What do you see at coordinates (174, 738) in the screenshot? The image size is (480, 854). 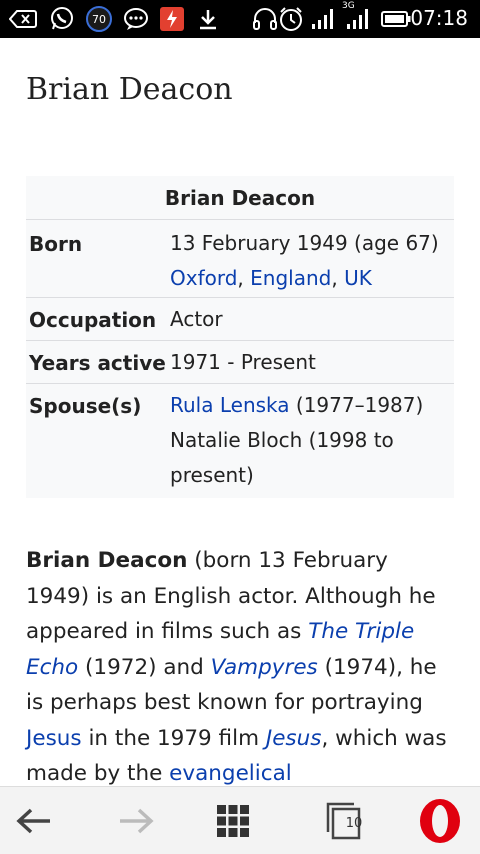 I see `intro-text: in the 1979 film` at bounding box center [174, 738].